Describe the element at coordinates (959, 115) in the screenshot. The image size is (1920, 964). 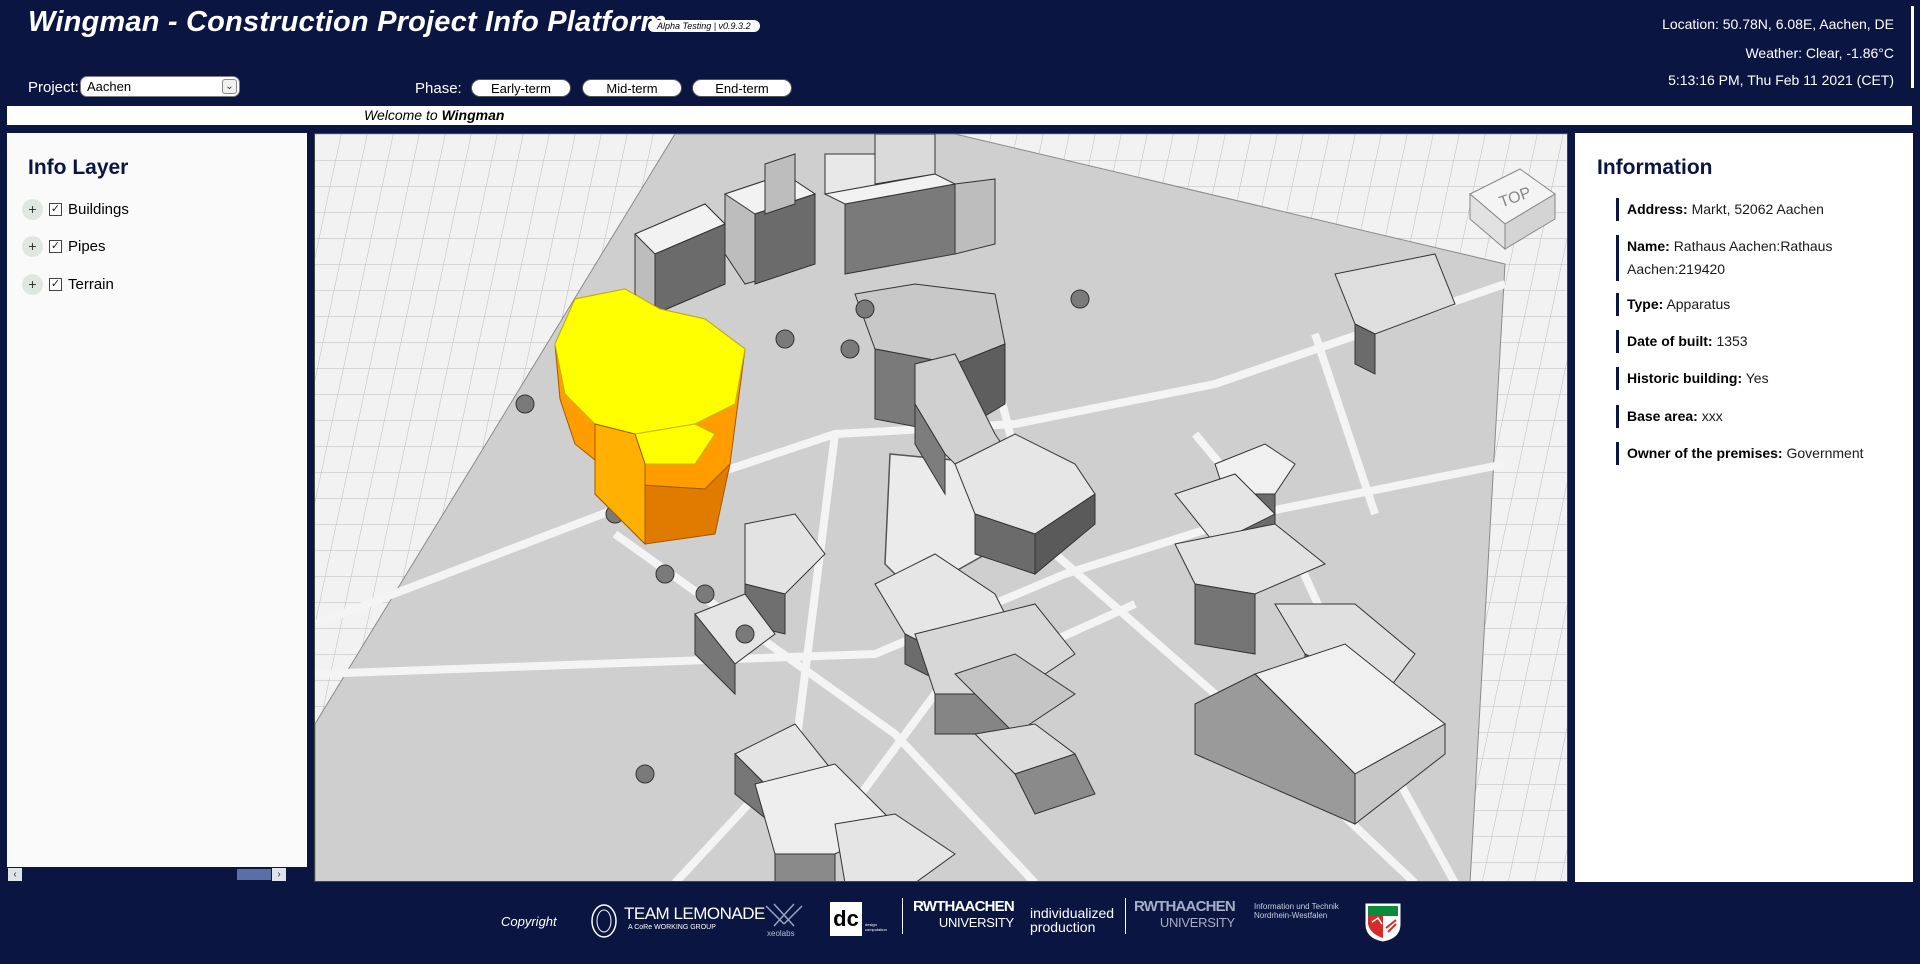
I see `welcome-bar: Welcome to Wingman` at that location.